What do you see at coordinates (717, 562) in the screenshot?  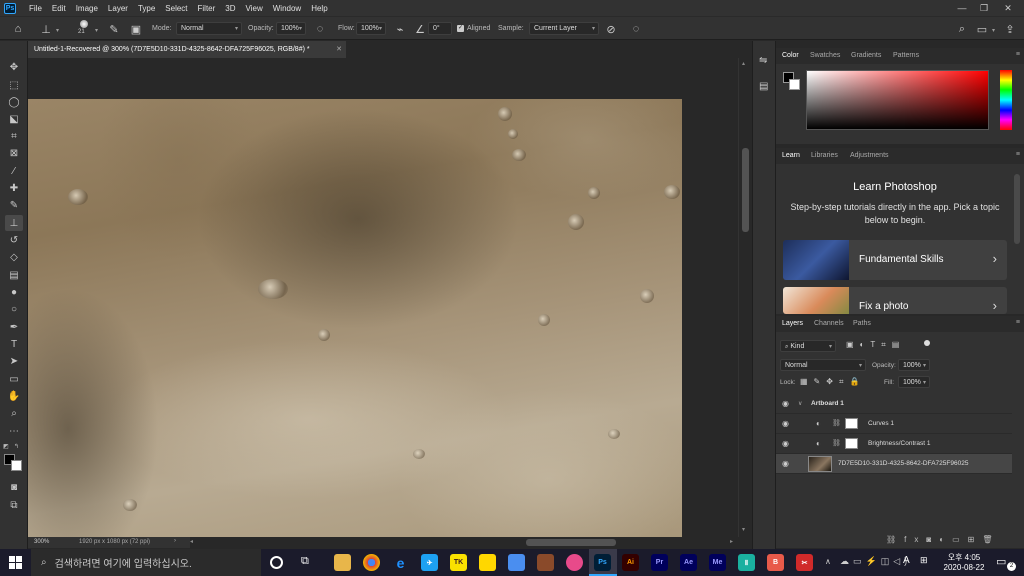 I see `media-encoder-app-icon: Me` at bounding box center [717, 562].